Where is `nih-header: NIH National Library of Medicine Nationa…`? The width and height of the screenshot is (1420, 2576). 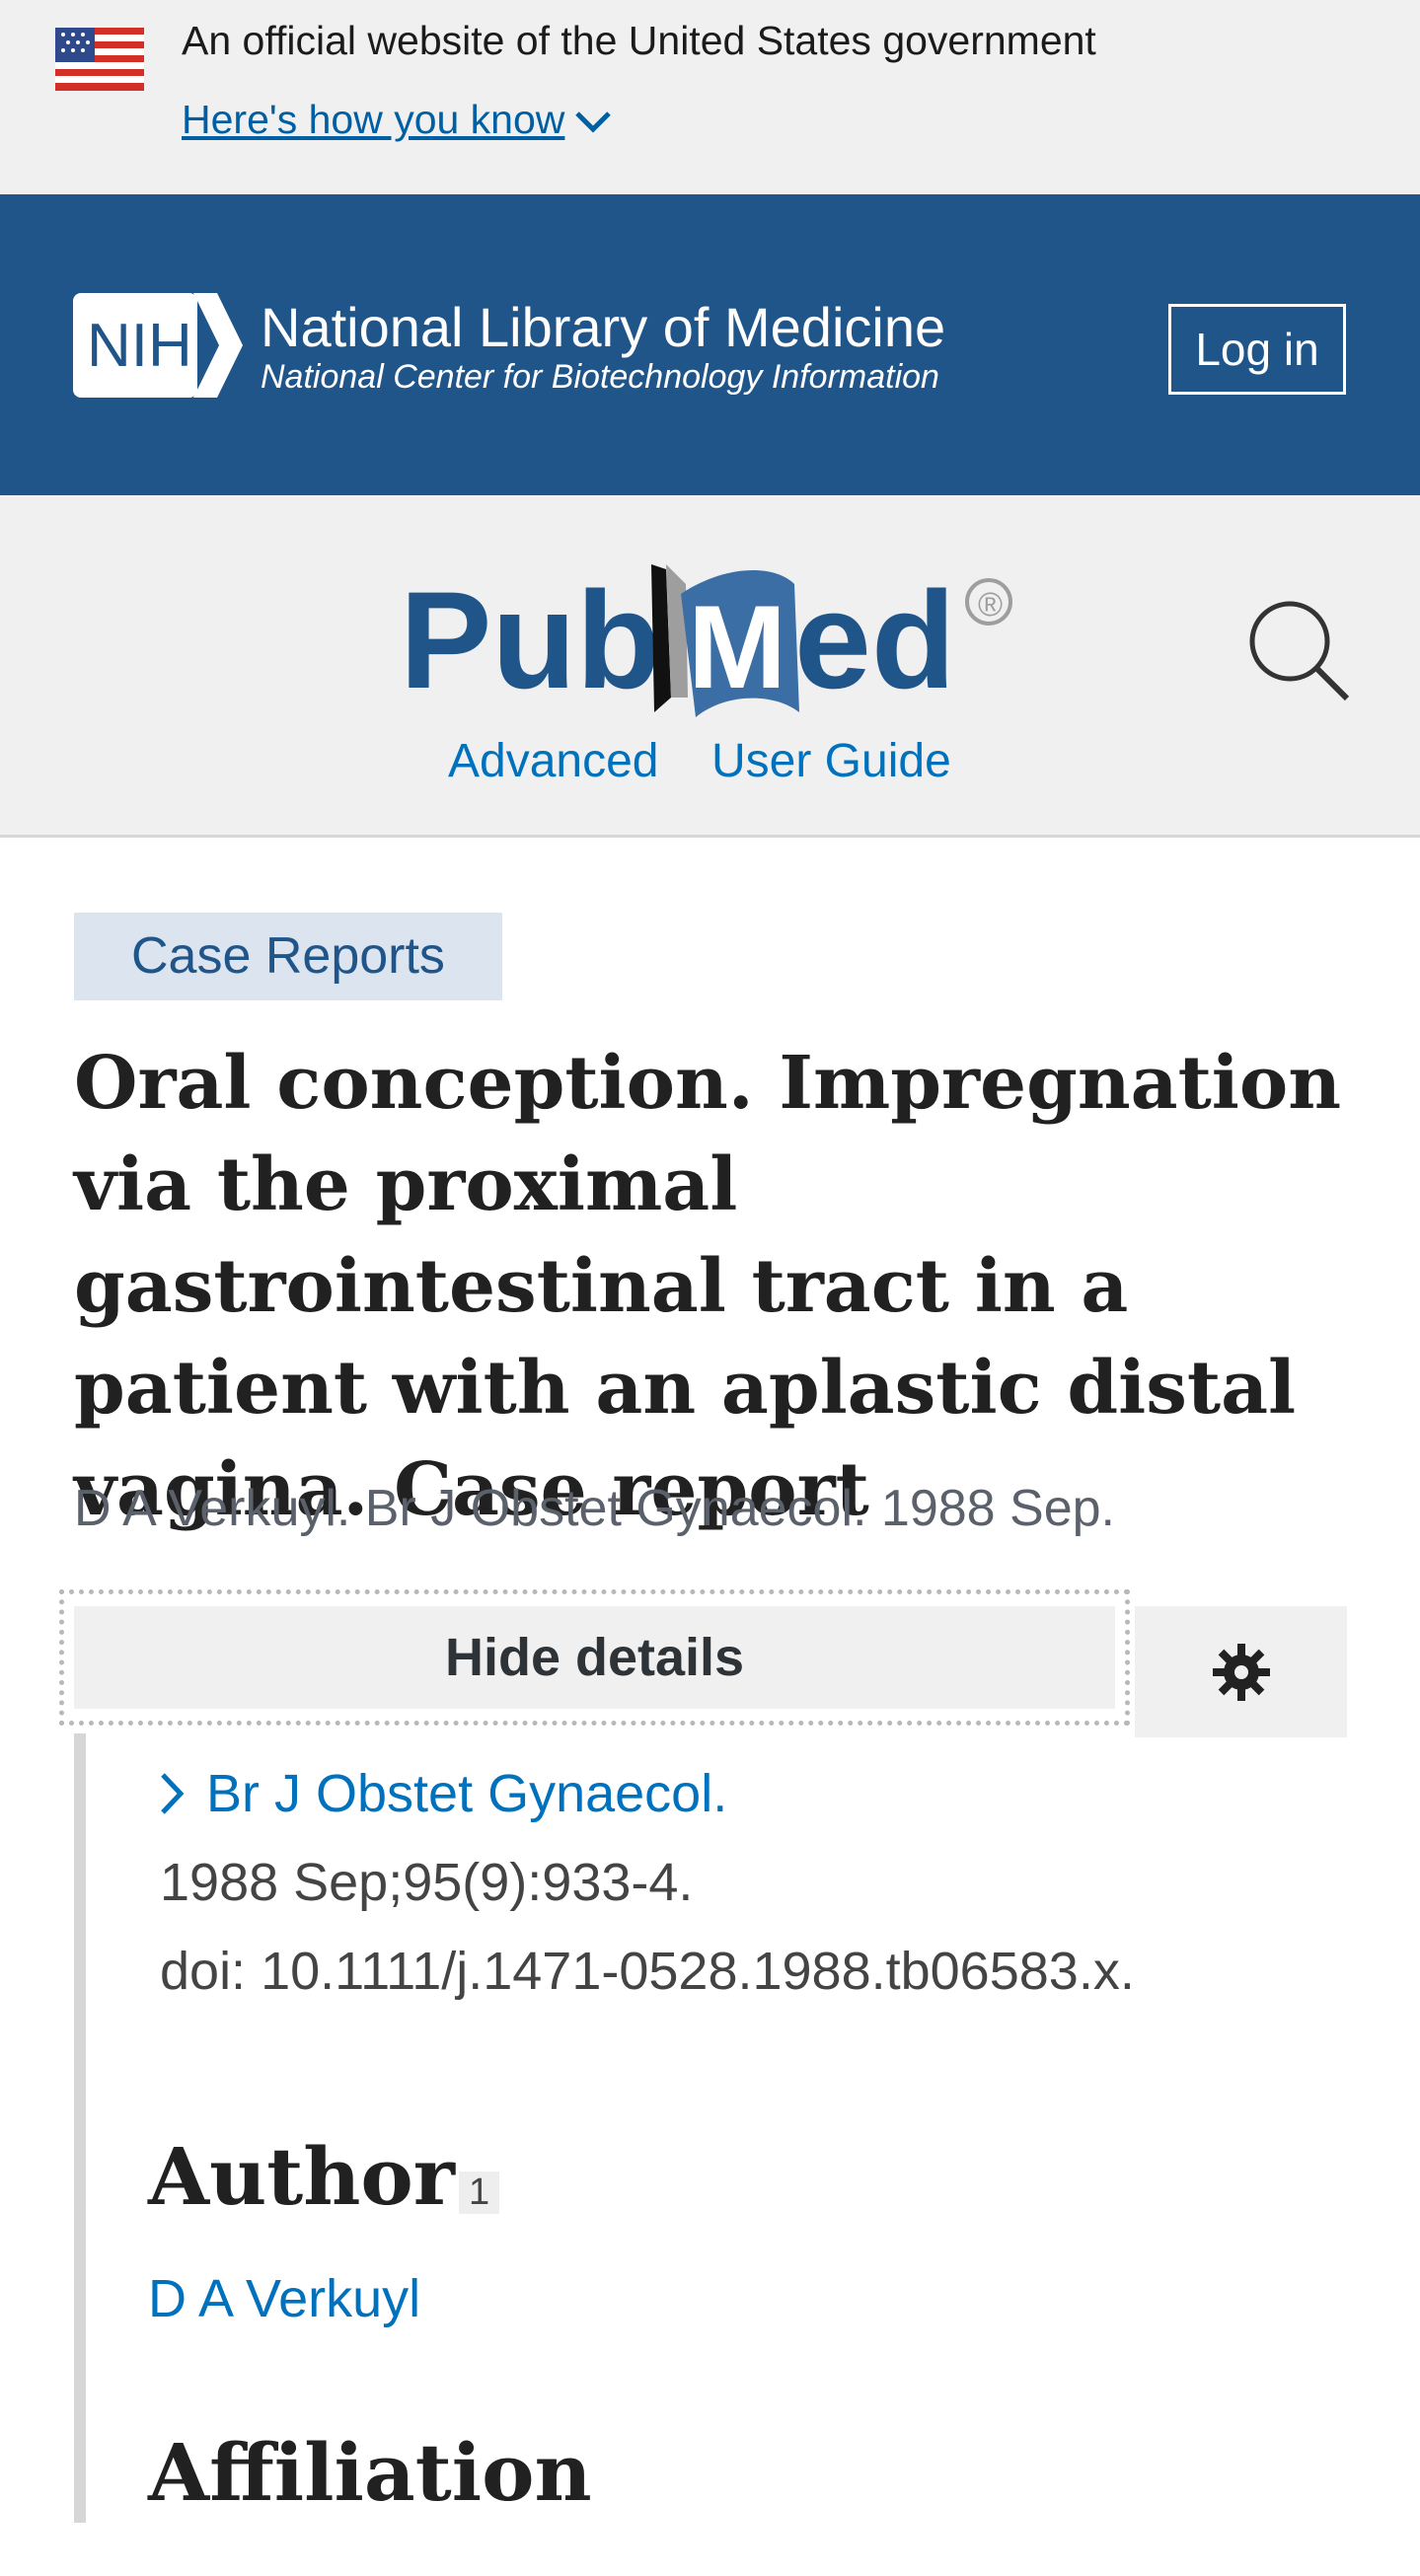
nih-header: NIH National Library of Medicine Nationa… is located at coordinates (710, 344).